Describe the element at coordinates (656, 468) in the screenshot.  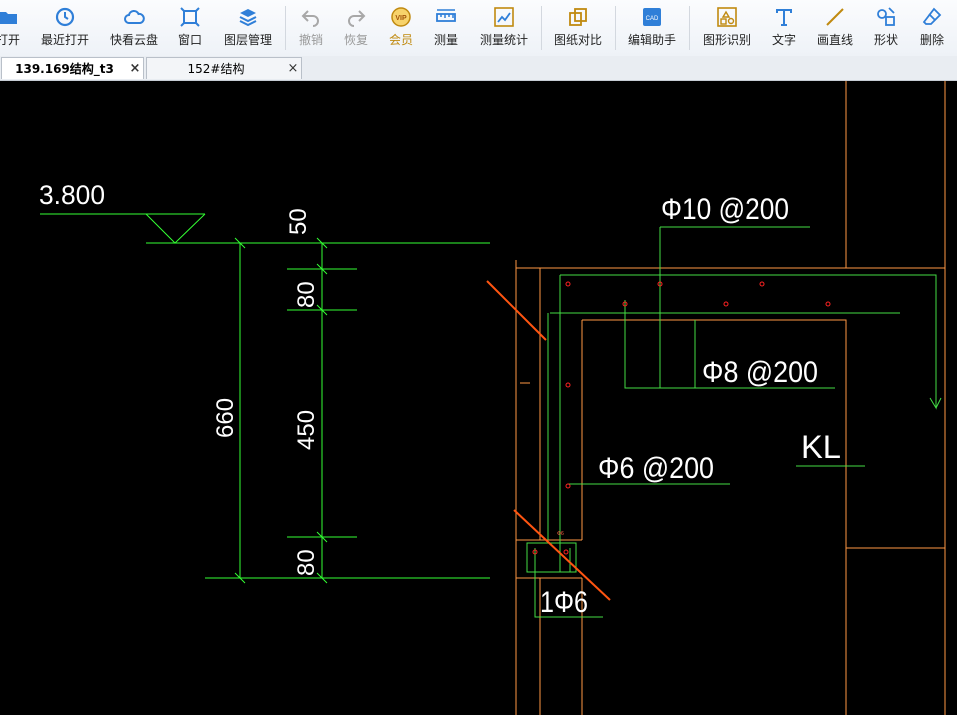
I see `rebar-label-stirrup: Φ6 @200` at that location.